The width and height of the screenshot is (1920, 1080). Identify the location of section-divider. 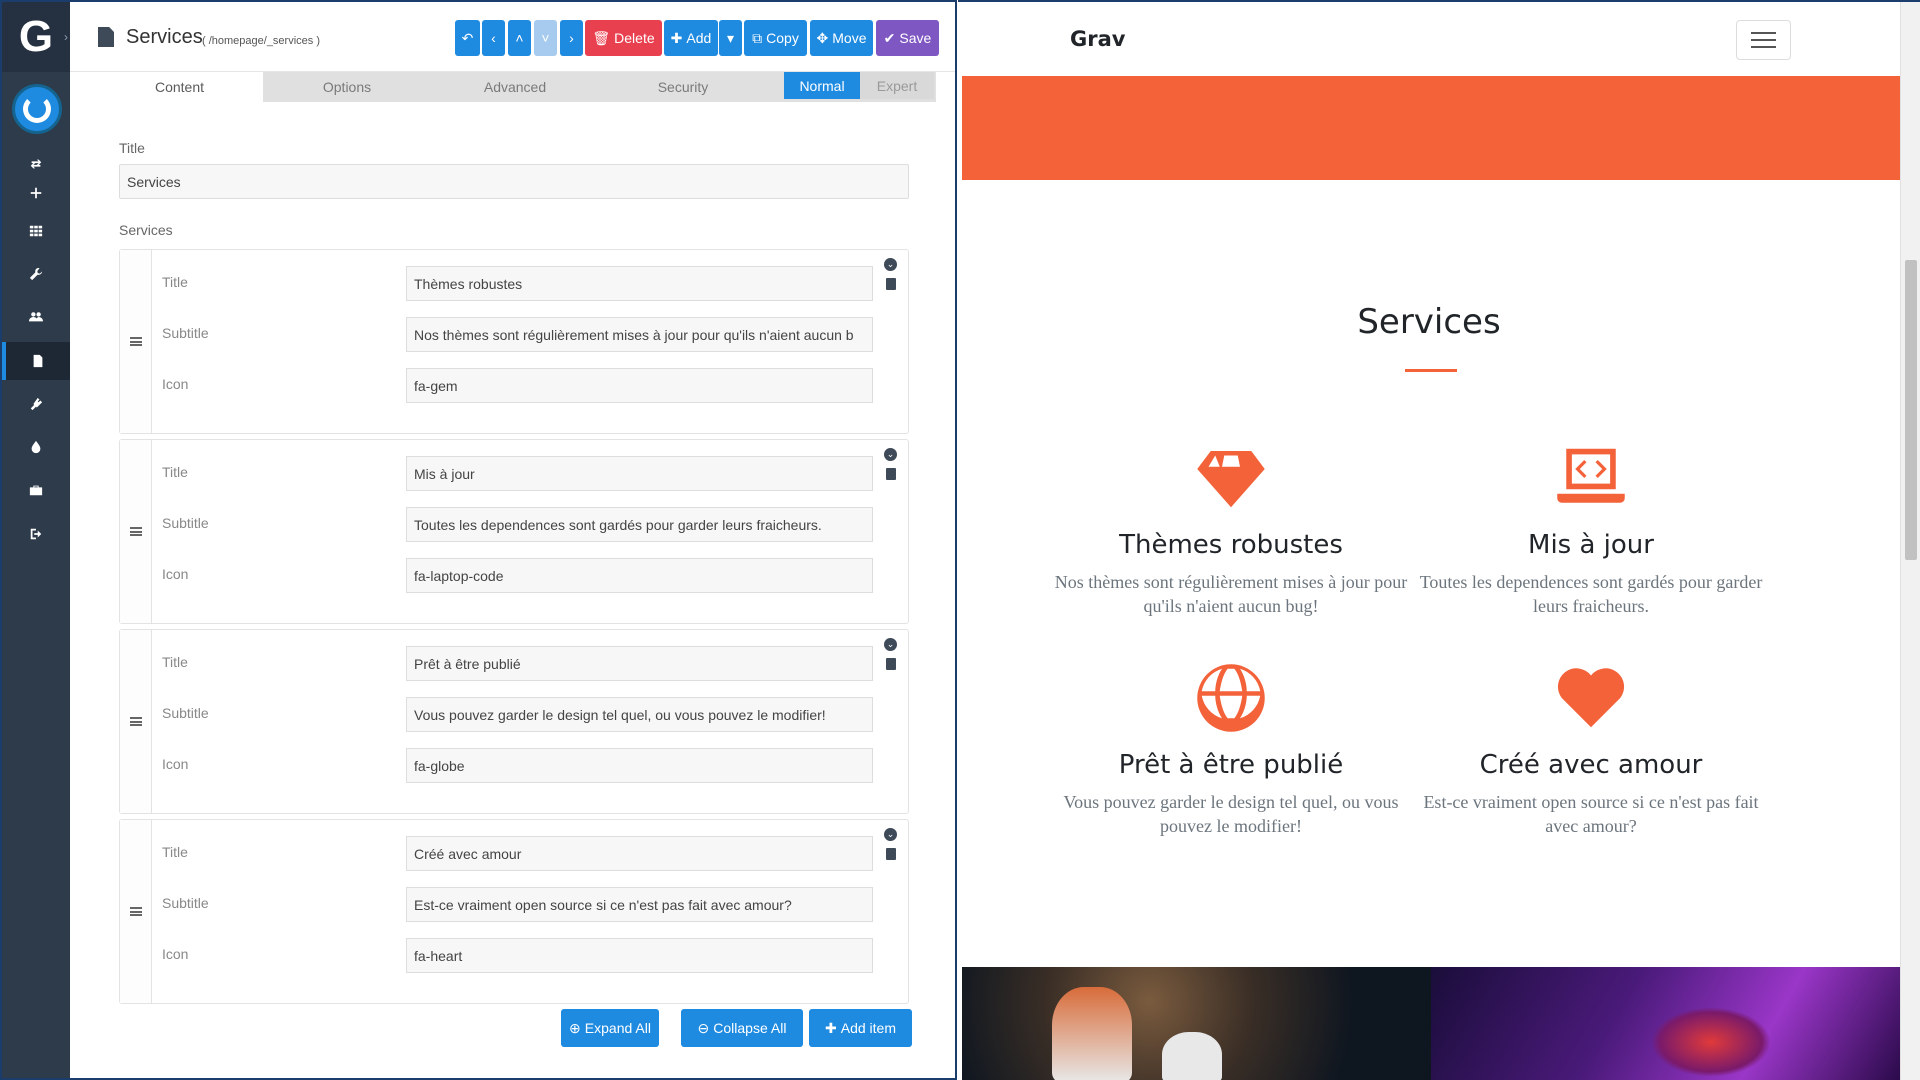
(1431, 370).